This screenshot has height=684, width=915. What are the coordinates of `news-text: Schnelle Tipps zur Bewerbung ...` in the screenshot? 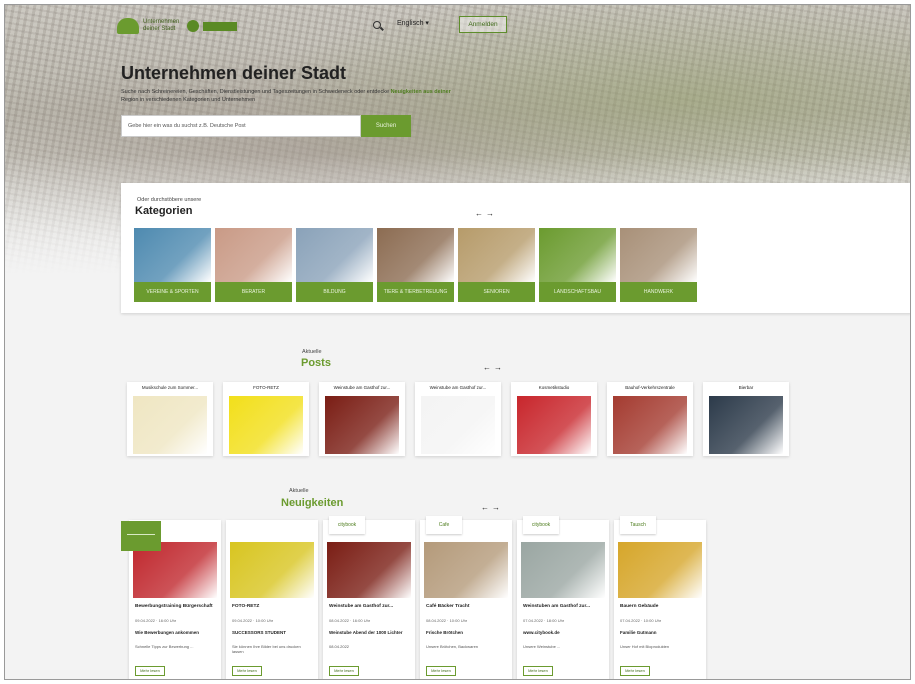 It's located at (164, 646).